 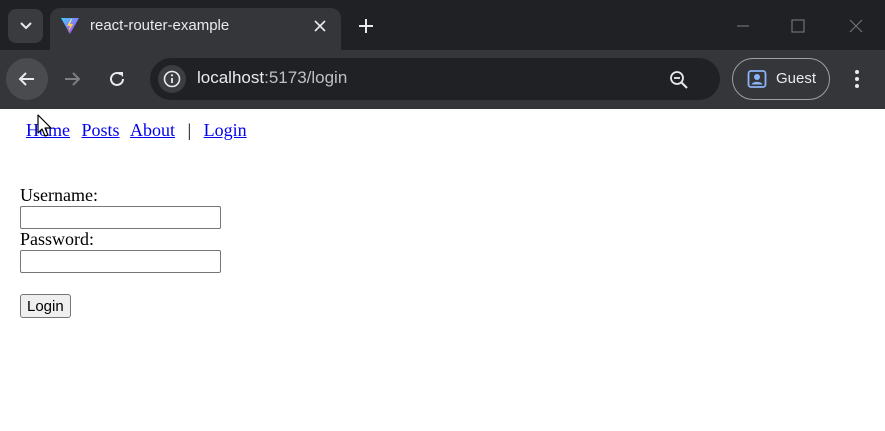 I want to click on username-input, so click(x=120, y=217).